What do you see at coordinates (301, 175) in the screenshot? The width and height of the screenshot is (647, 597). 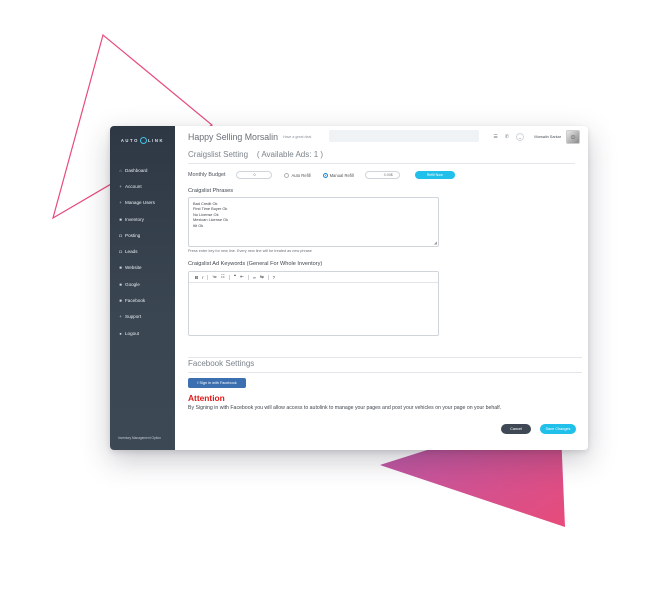 I see `auto-refill-label: Auto Refill` at bounding box center [301, 175].